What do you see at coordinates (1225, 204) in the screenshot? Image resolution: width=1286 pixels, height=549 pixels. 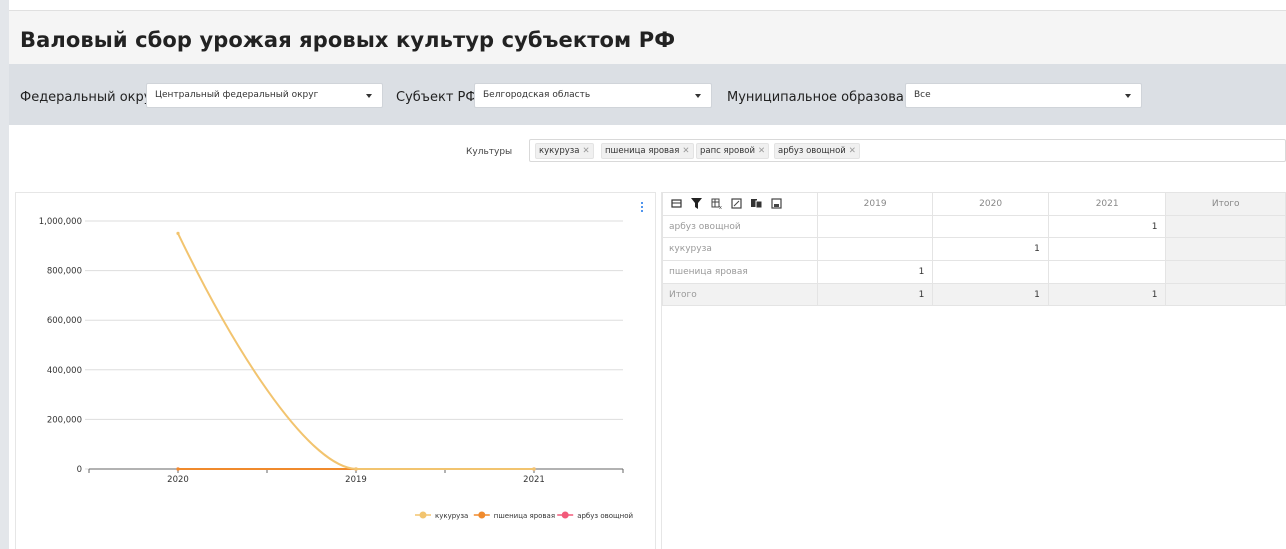 I see `column-header-total: Итого` at bounding box center [1225, 204].